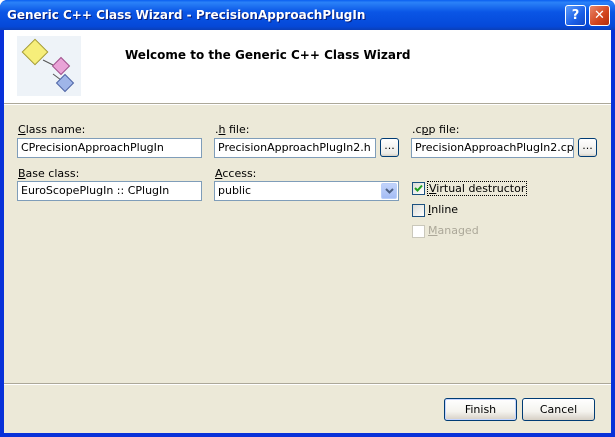 The width and height of the screenshot is (615, 437). What do you see at coordinates (232, 129) in the screenshot?
I see `h-file-label: .h file:` at bounding box center [232, 129].